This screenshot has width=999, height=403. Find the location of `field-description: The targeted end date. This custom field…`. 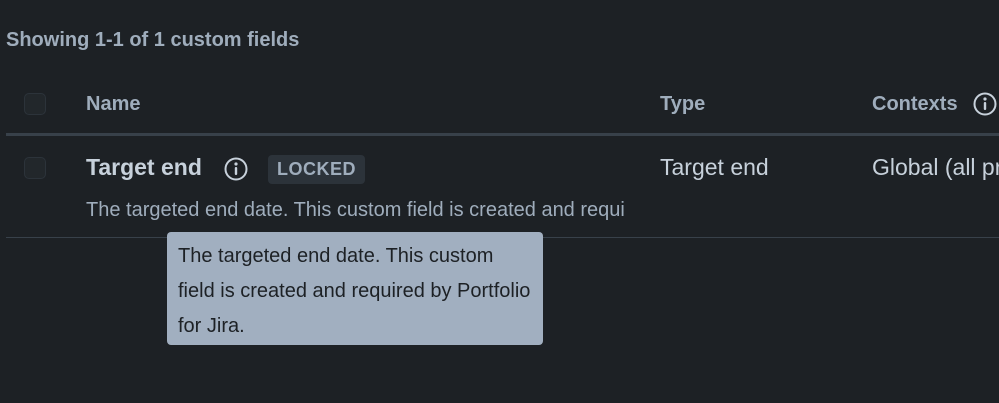

field-description: The targeted end date. This custom field… is located at coordinates (356, 210).